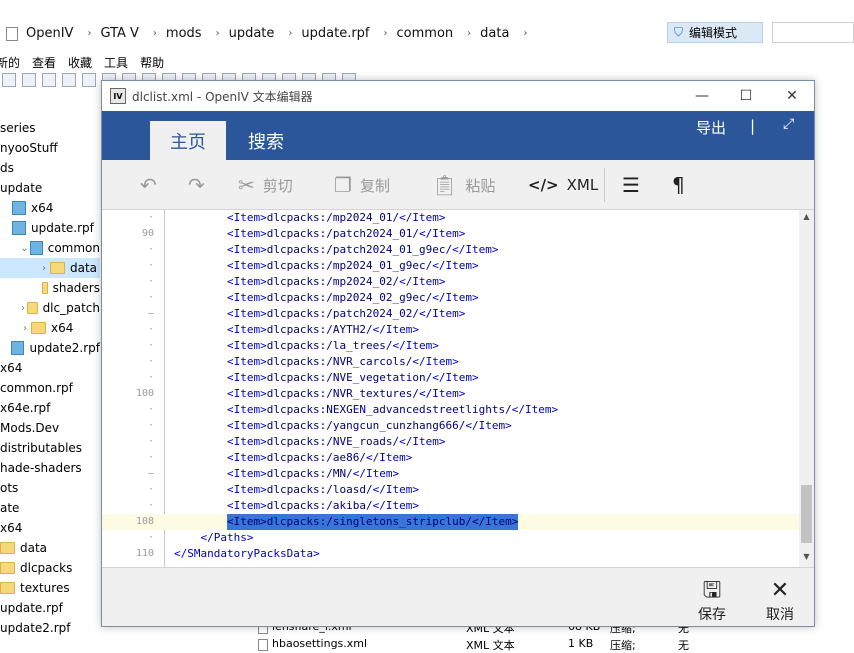 The height and width of the screenshot is (653, 854). I want to click on code-line: 110 </SMandatoryPacksData>, so click(450, 554).